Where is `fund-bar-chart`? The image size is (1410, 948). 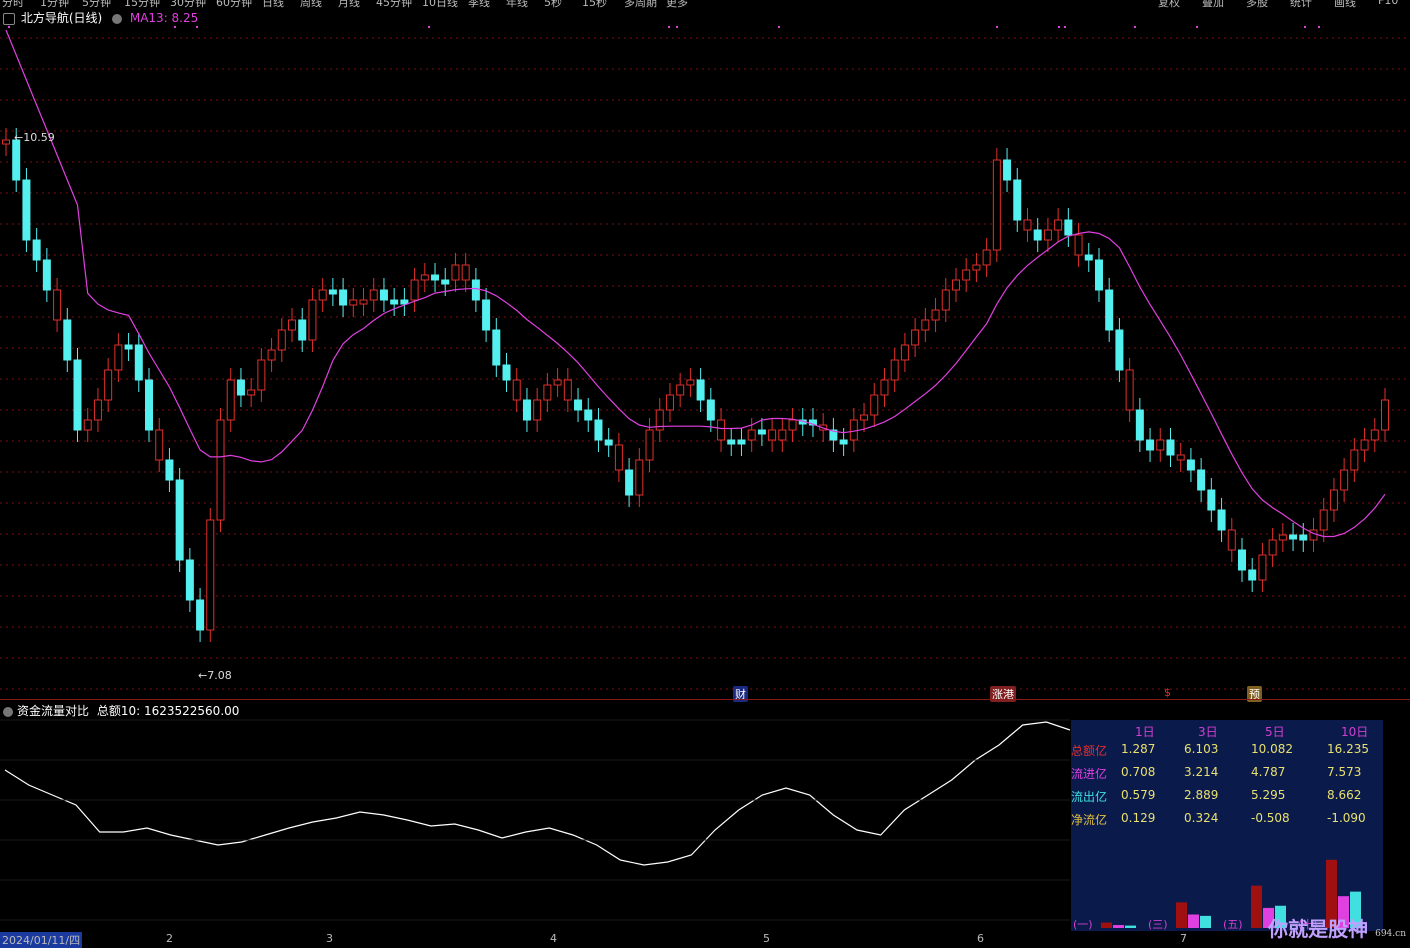 fund-bar-chart is located at coordinates (1231, 893).